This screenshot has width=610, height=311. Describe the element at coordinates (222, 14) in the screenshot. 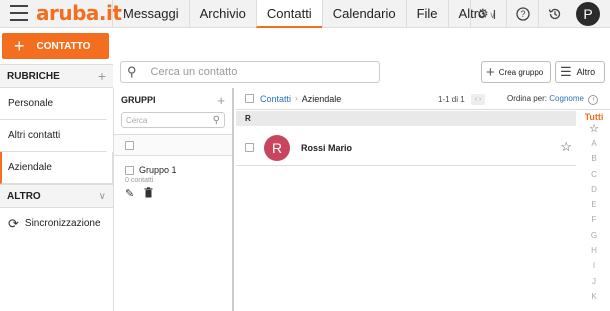

I see `tab-archivio: Archivio` at that location.